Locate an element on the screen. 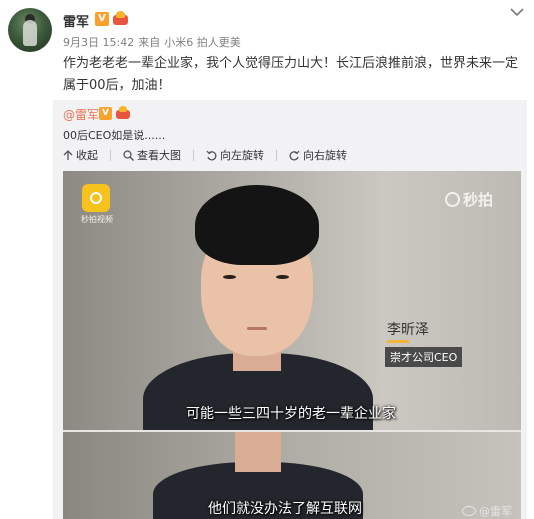 The image size is (534, 519). rotate-left-icon is located at coordinates (211, 155).